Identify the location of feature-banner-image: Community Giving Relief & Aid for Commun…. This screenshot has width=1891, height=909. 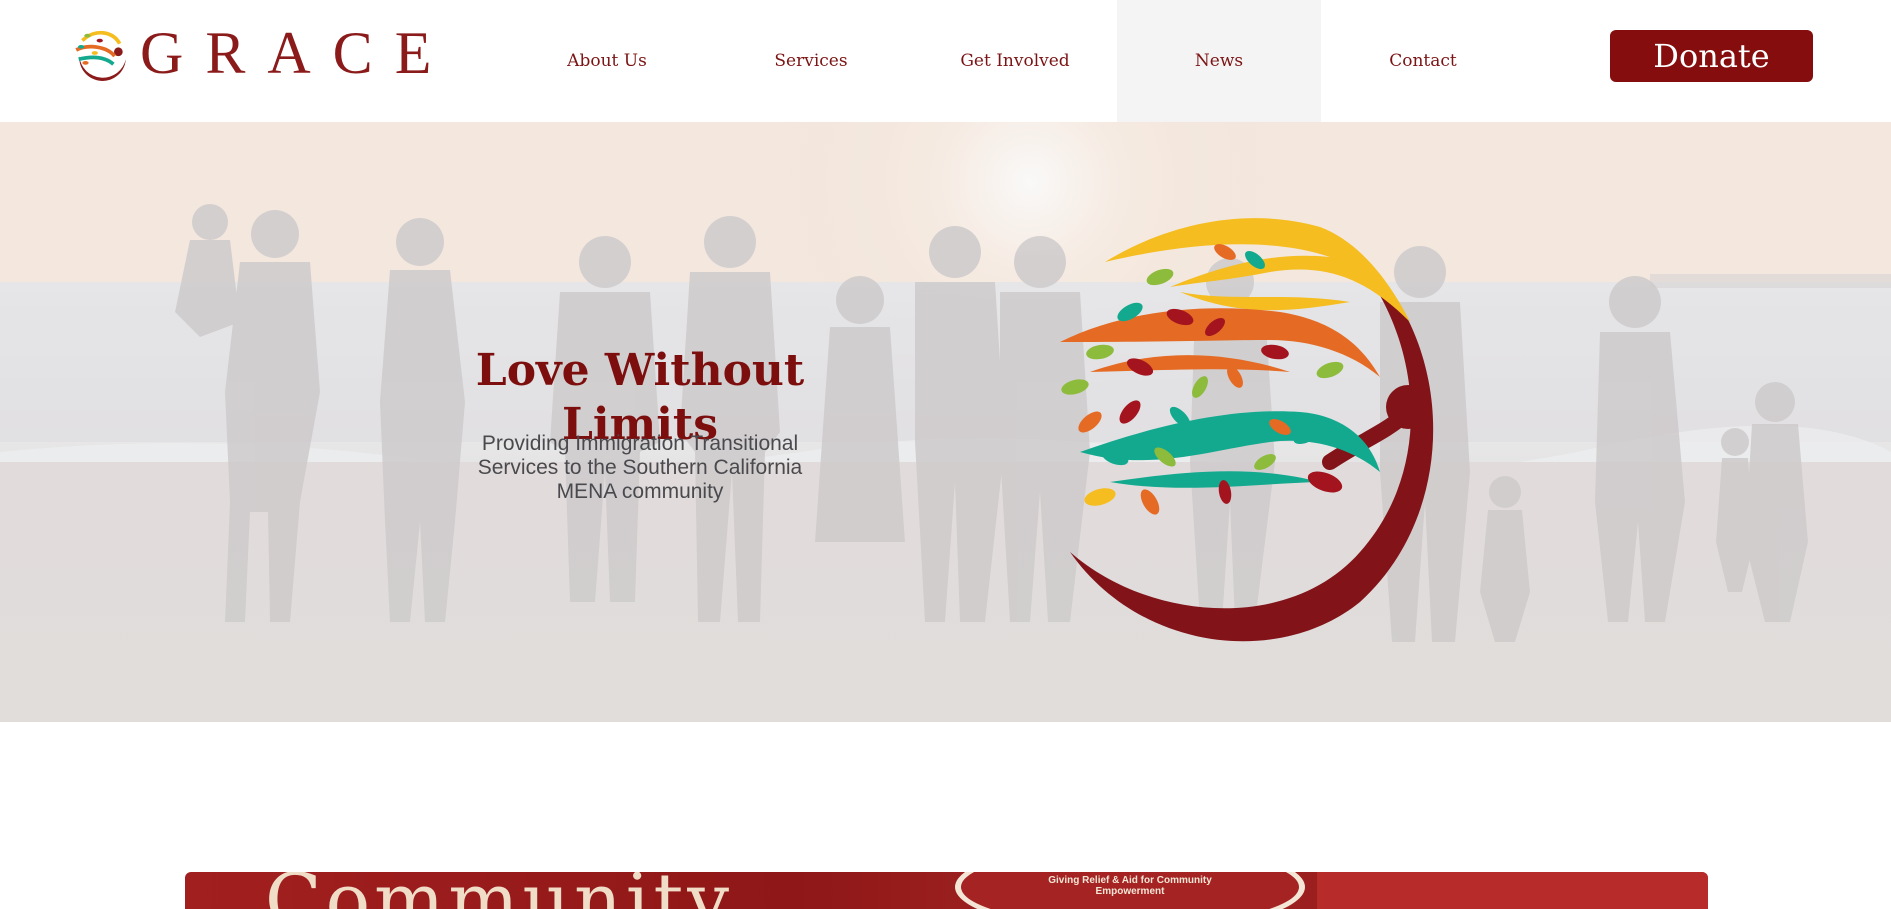
(946, 890).